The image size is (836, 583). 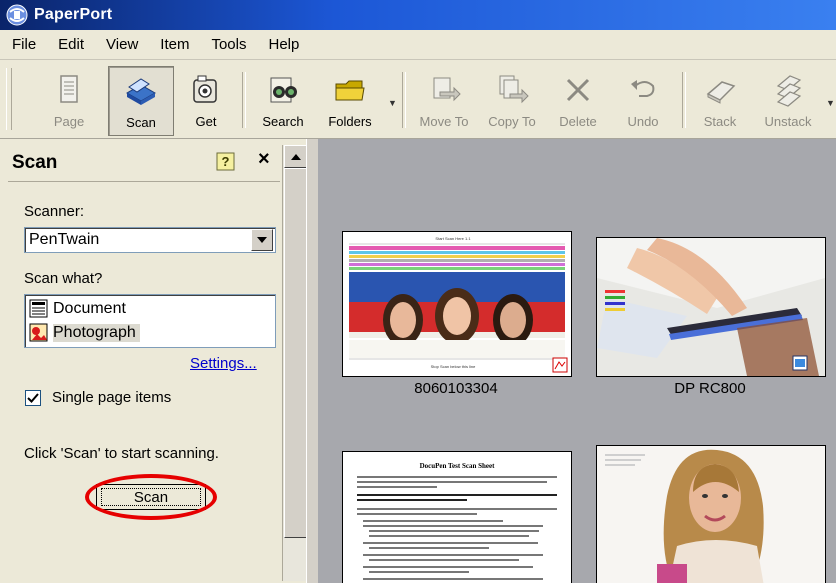 I want to click on option-document-label: Document, so click(x=89, y=308).